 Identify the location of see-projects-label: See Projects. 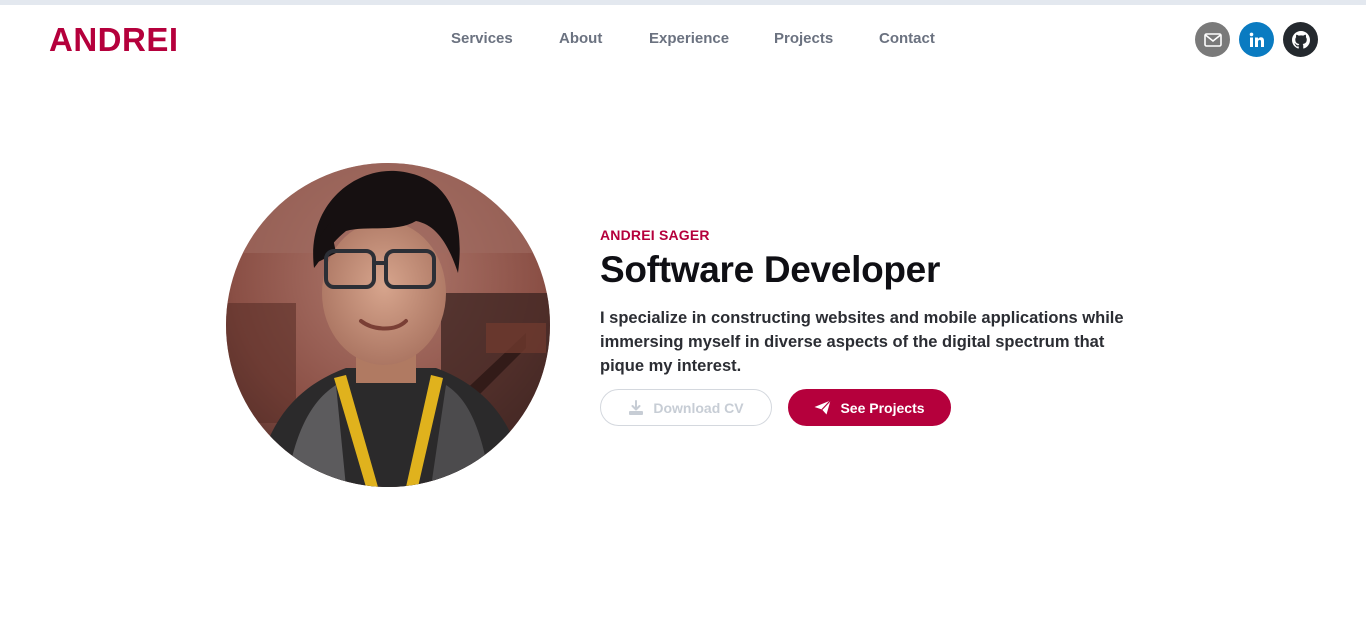
(882, 407).